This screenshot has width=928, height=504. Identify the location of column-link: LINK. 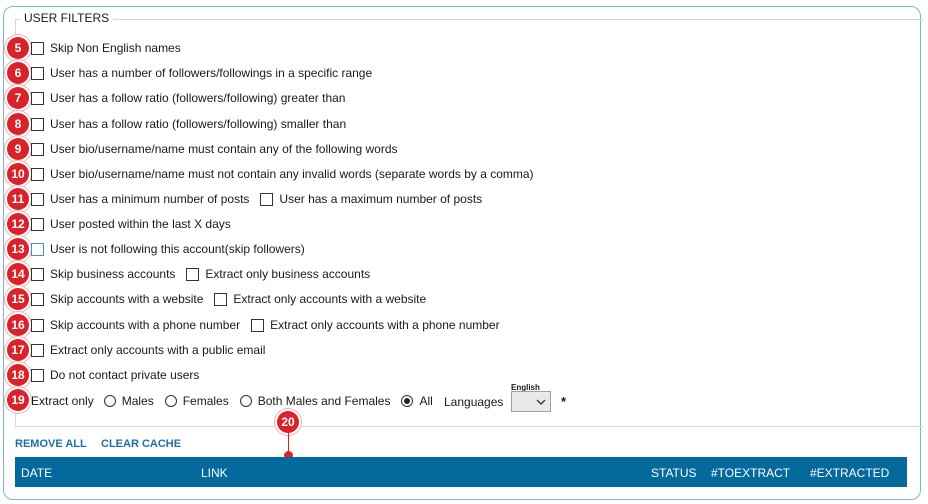
(214, 473).